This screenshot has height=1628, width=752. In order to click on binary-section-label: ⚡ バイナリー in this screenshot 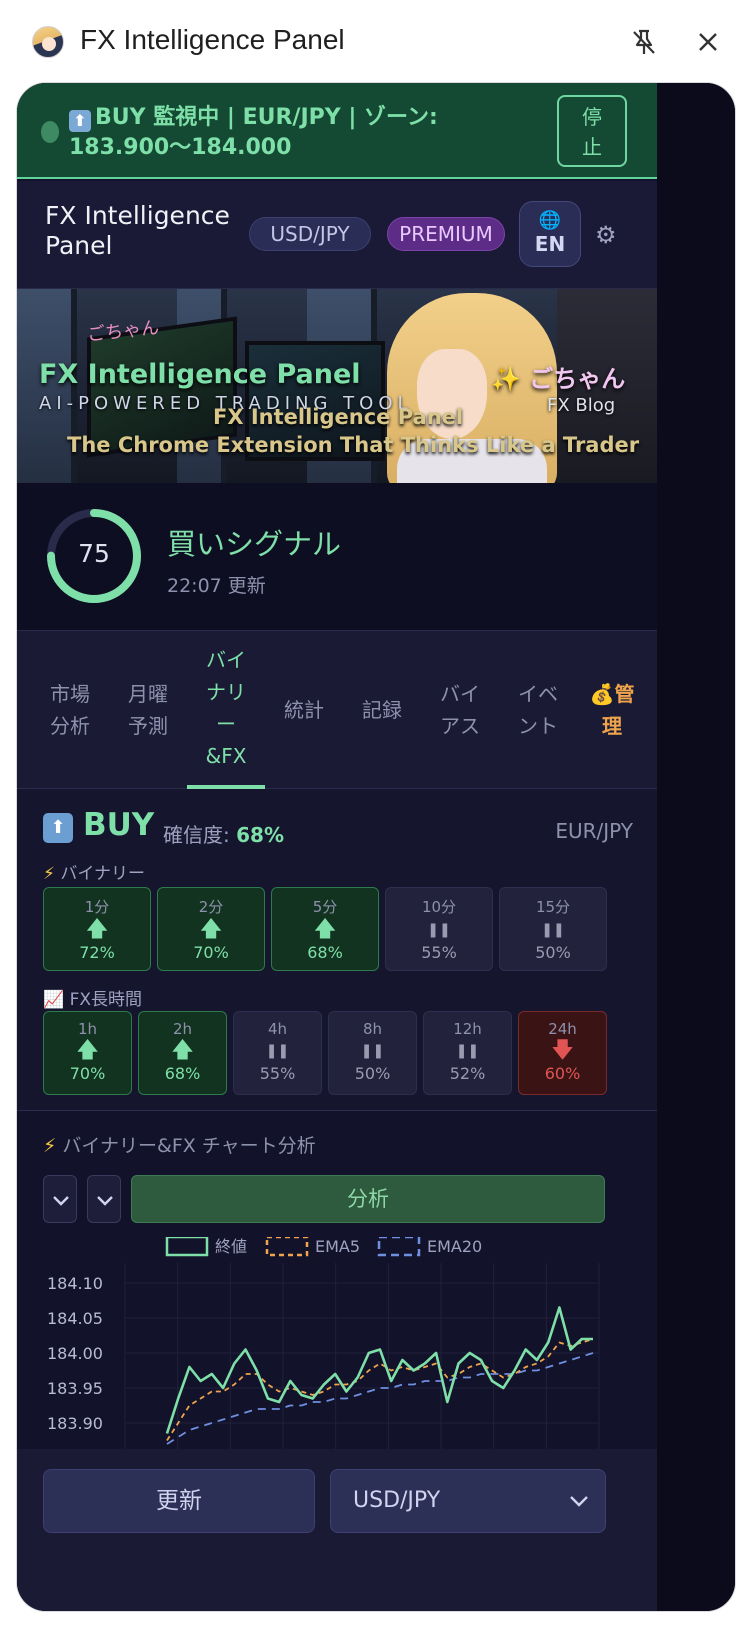, I will do `click(94, 874)`.